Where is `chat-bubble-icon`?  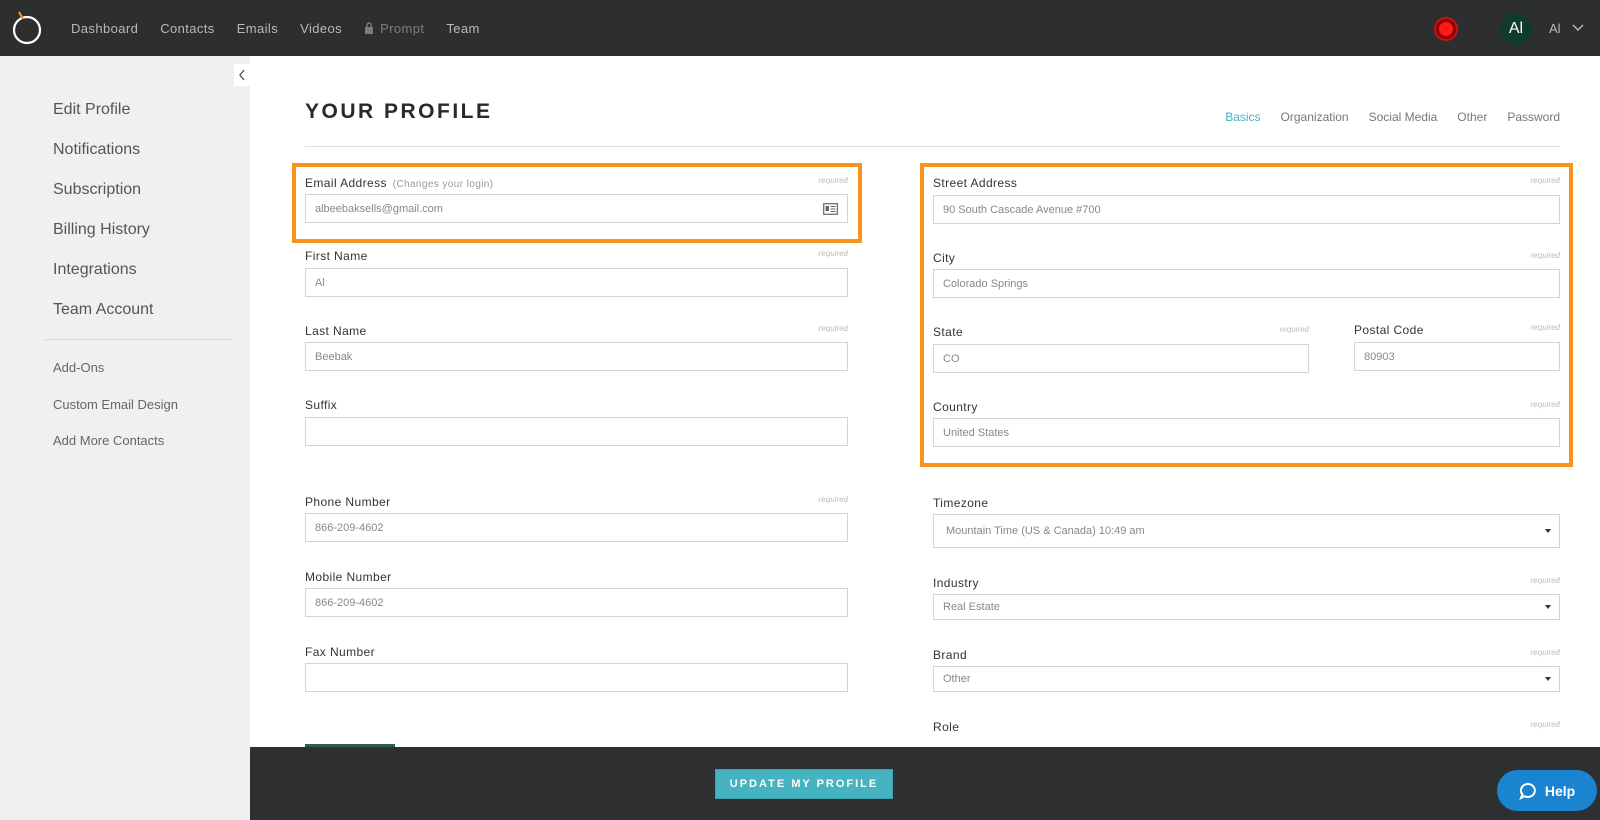 chat-bubble-icon is located at coordinates (1527, 791).